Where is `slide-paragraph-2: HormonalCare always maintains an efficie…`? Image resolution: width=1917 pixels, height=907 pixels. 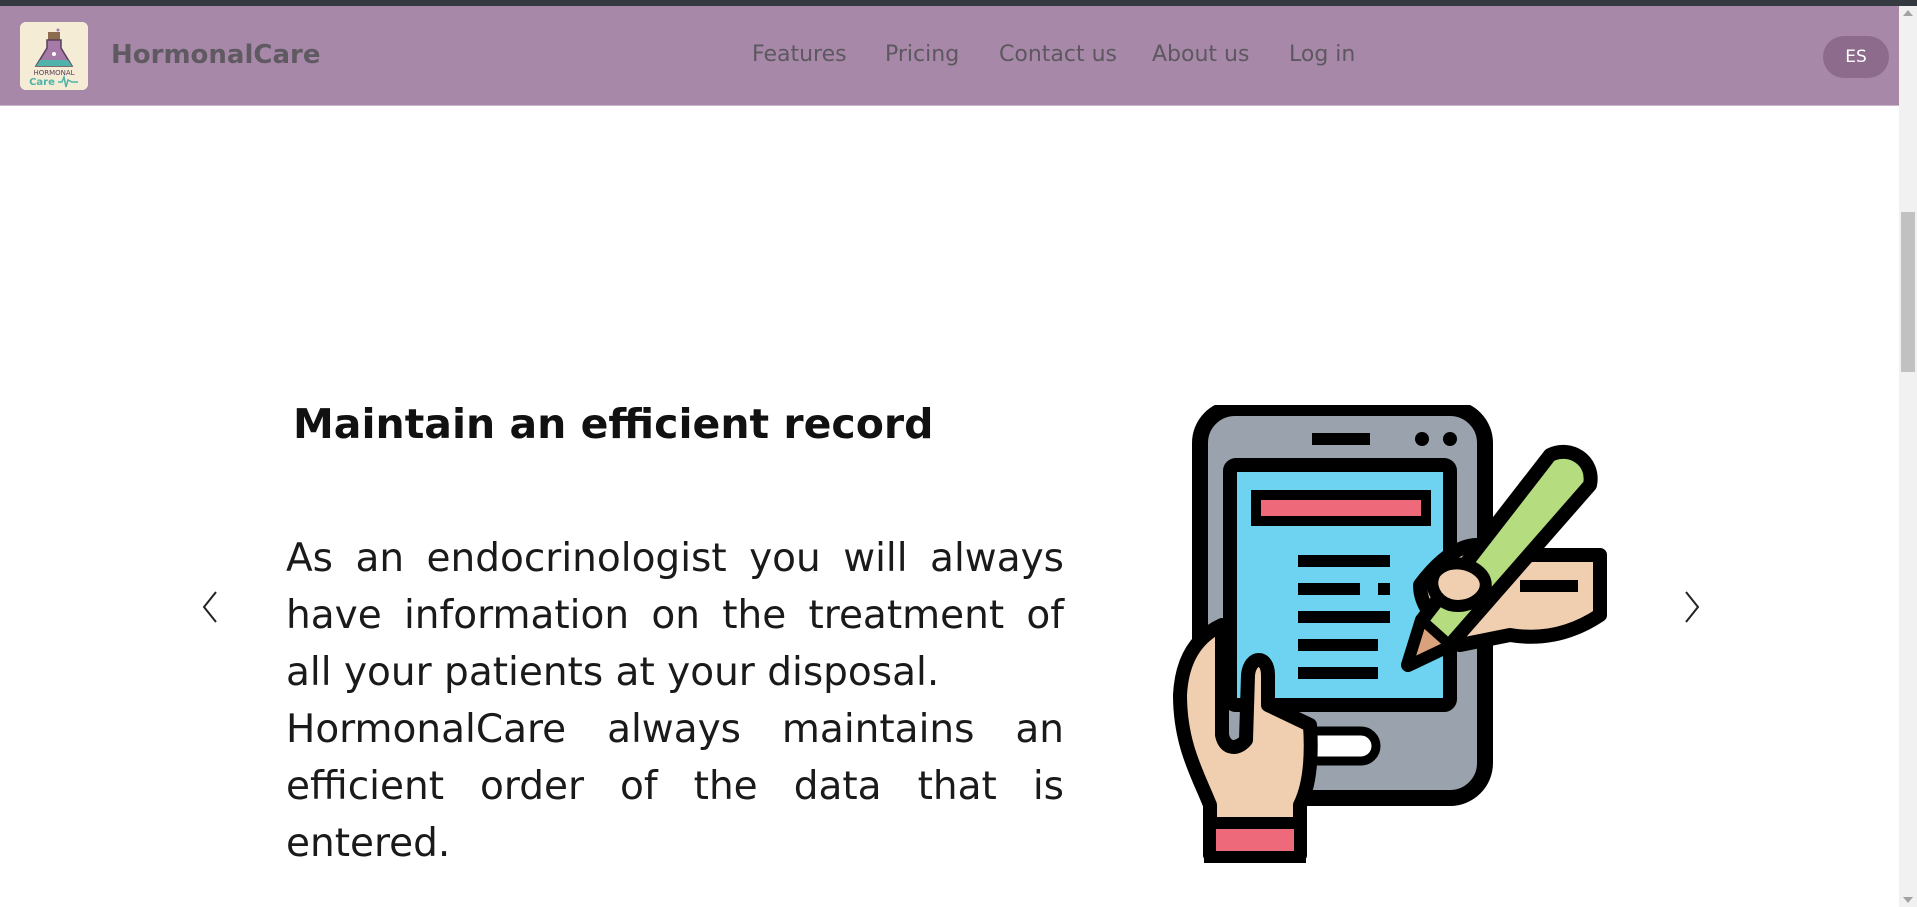 slide-paragraph-2: HormonalCare always maintains an efficie… is located at coordinates (675, 786).